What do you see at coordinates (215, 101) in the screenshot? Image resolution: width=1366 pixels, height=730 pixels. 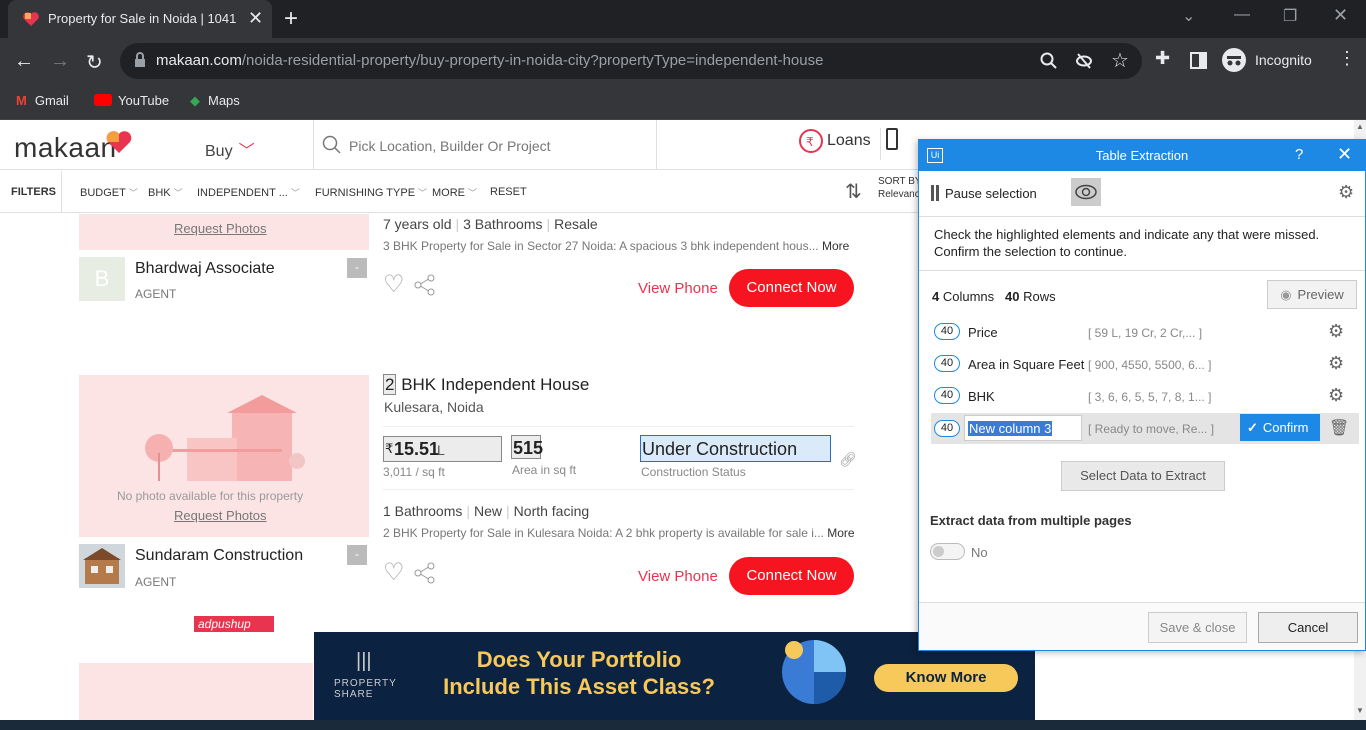 I see `bookmark-maps: ◆ Maps` at bounding box center [215, 101].